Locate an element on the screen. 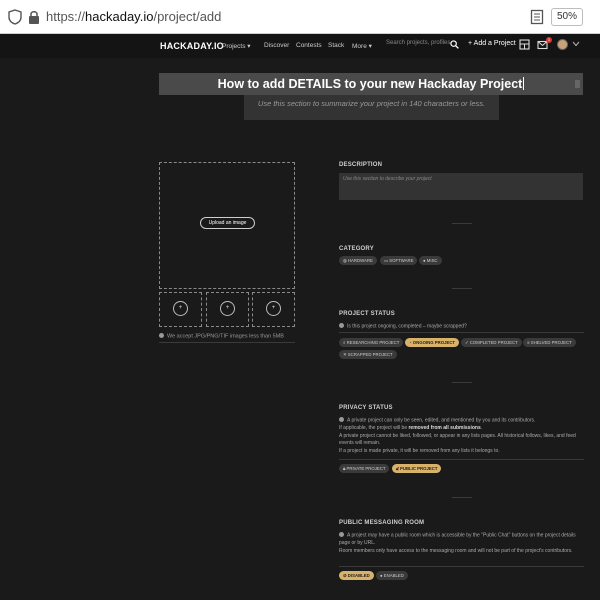 This screenshot has height=600, width=600. site-logo: HACKADAY.IO is located at coordinates (192, 46).